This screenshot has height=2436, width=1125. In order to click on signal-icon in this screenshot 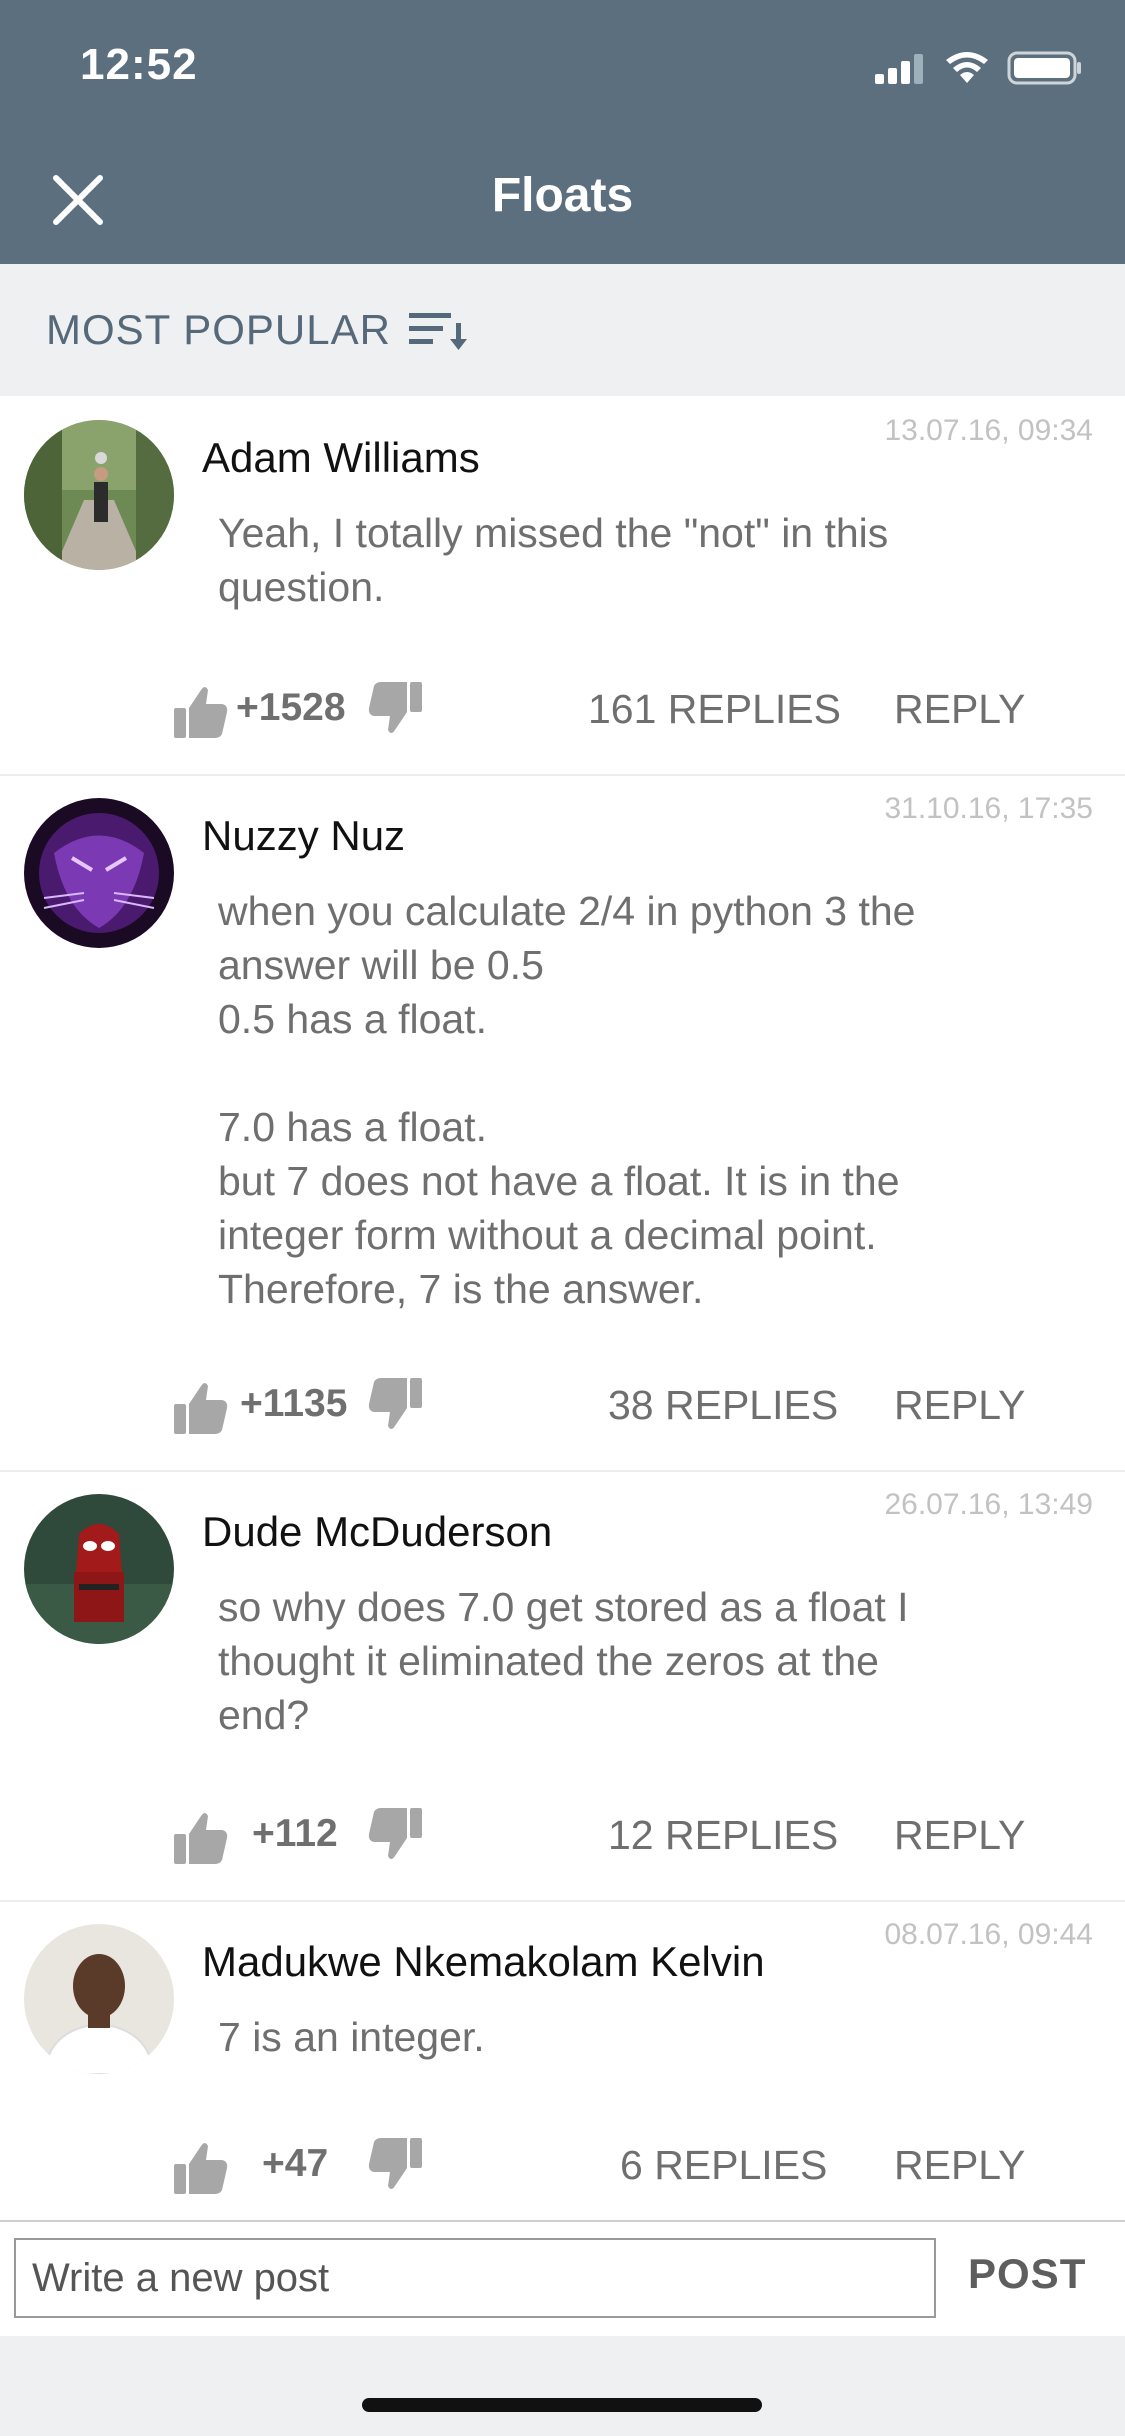, I will do `click(899, 69)`.